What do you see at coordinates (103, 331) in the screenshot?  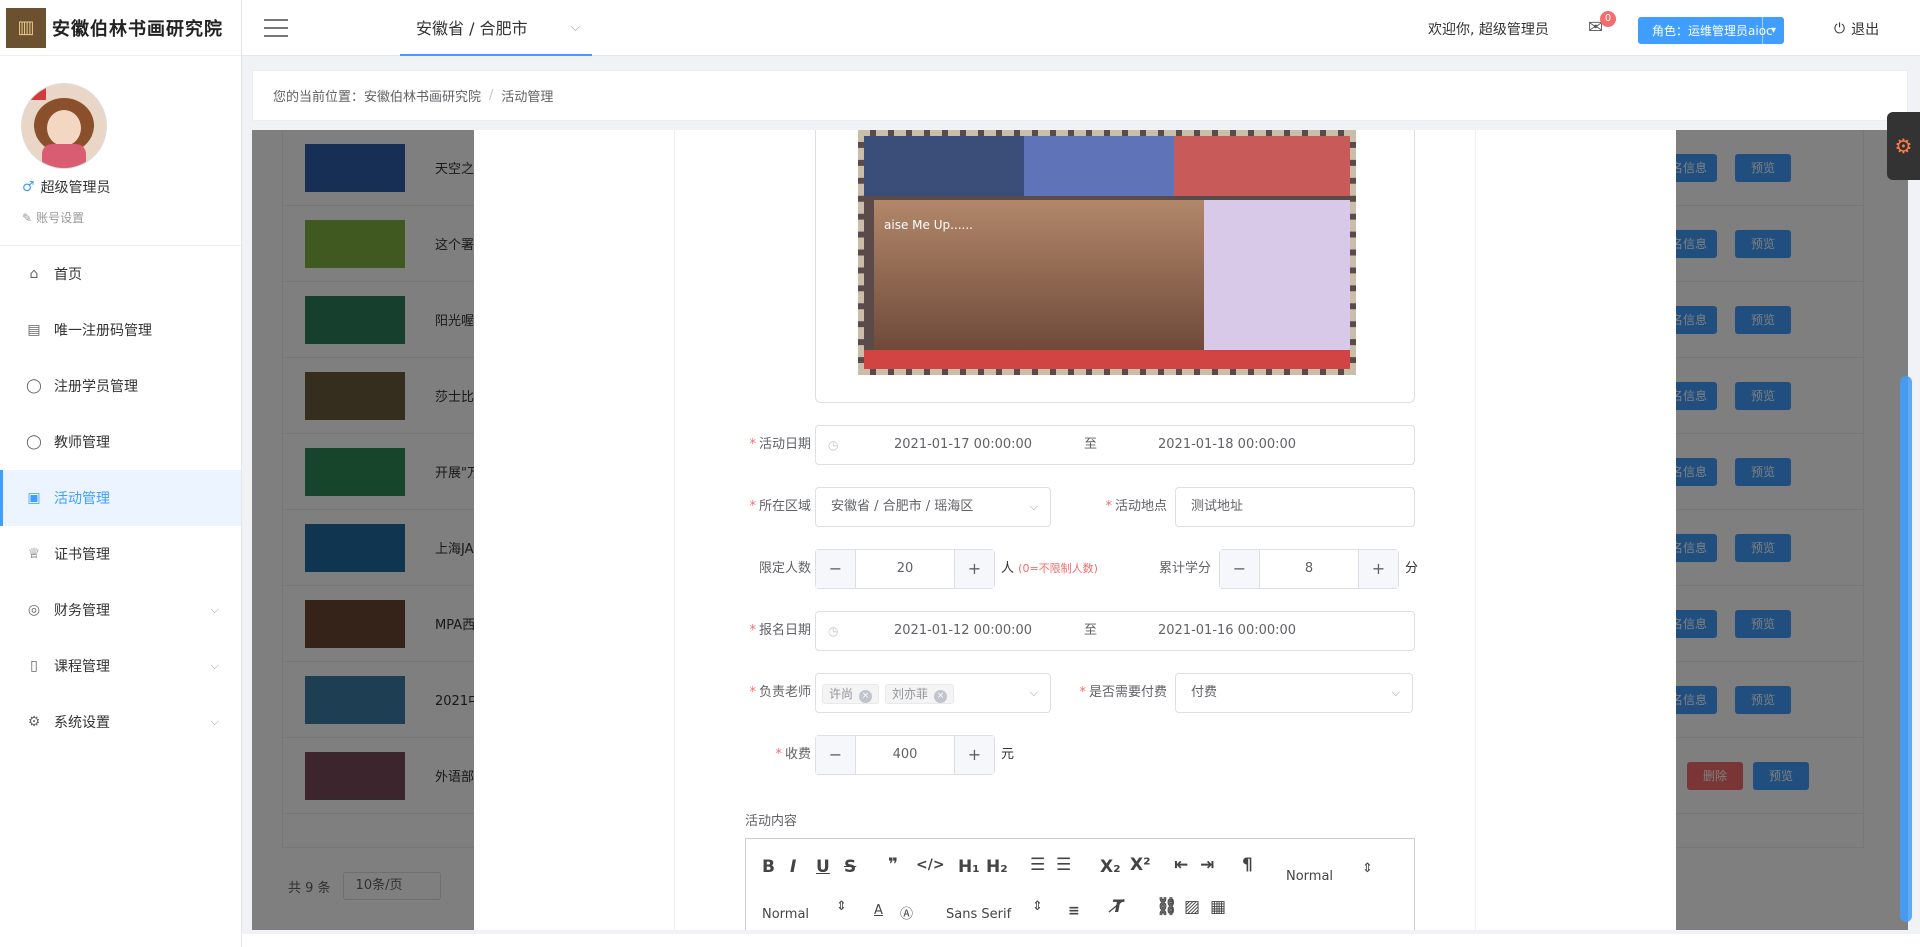 I see `sidebar-item-label: 唯一注册码管理` at bounding box center [103, 331].